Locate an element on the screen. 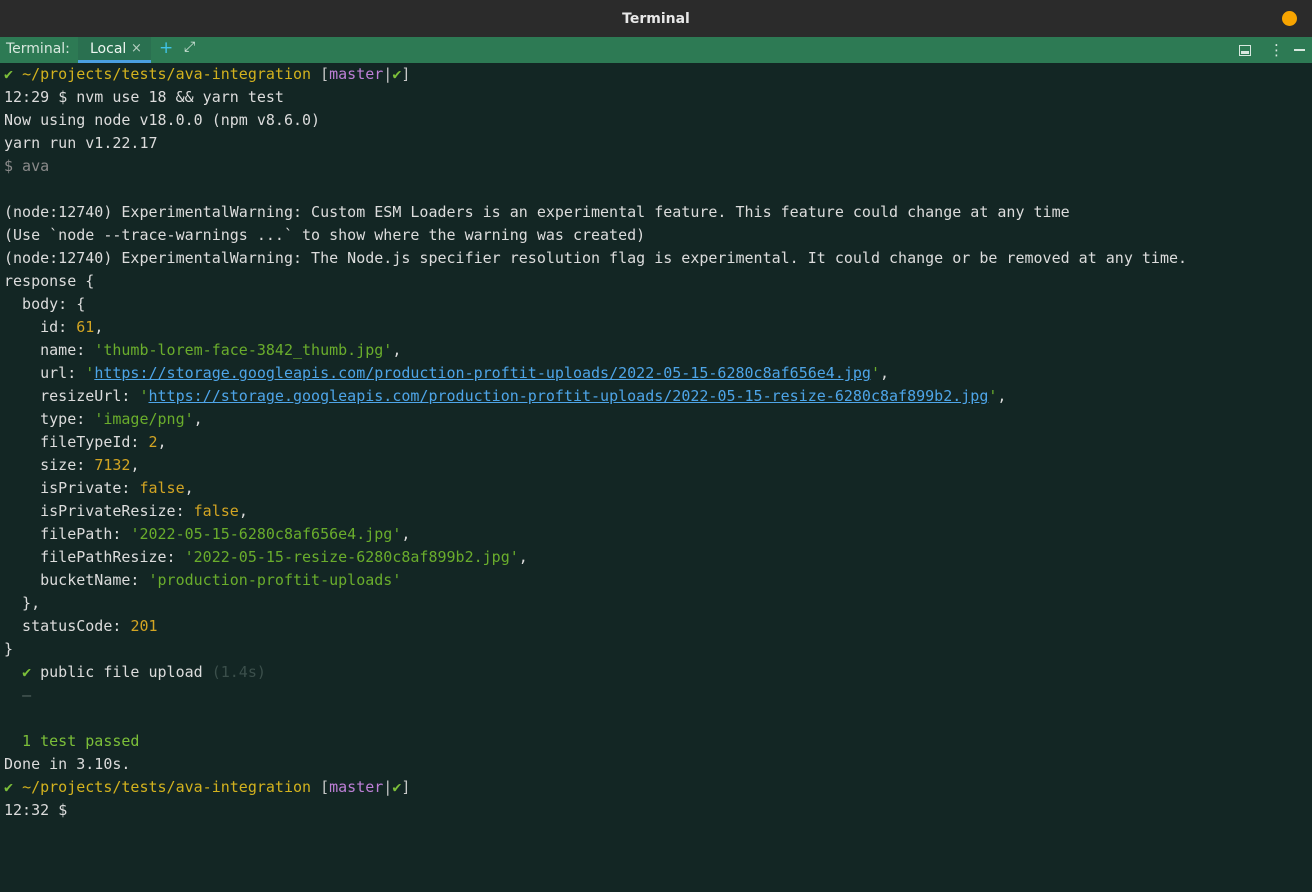 Image resolution: width=1312 pixels, height=892 pixels. key: statusCode: is located at coordinates (67, 626).